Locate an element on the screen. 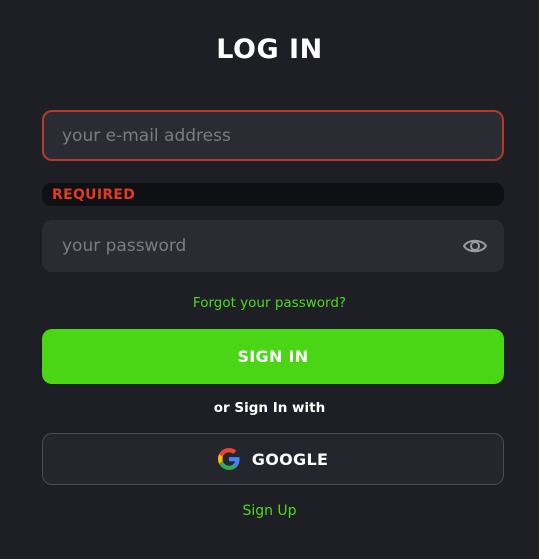 This screenshot has width=539, height=559. forgot-password-link: Forgot your password? is located at coordinates (269, 303).